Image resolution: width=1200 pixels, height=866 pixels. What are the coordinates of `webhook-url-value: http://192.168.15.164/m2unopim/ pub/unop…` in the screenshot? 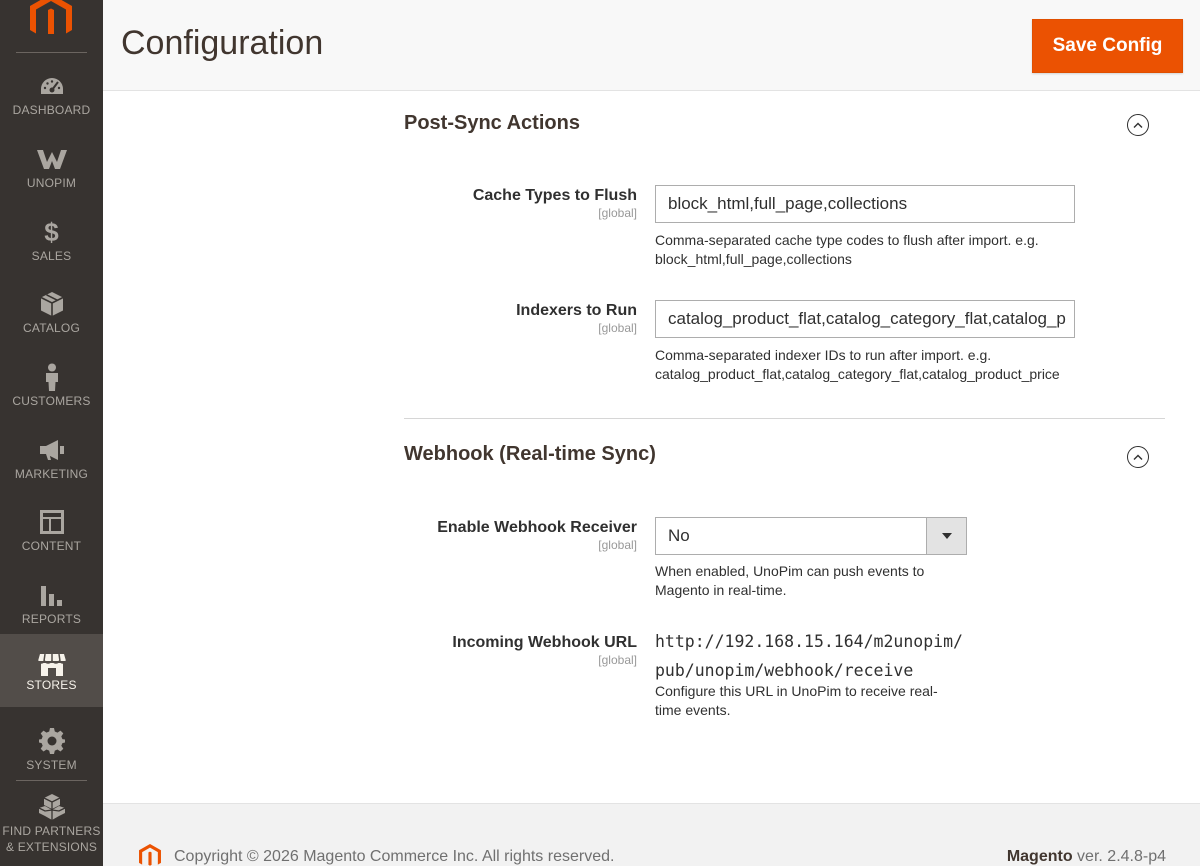 It's located at (809, 656).